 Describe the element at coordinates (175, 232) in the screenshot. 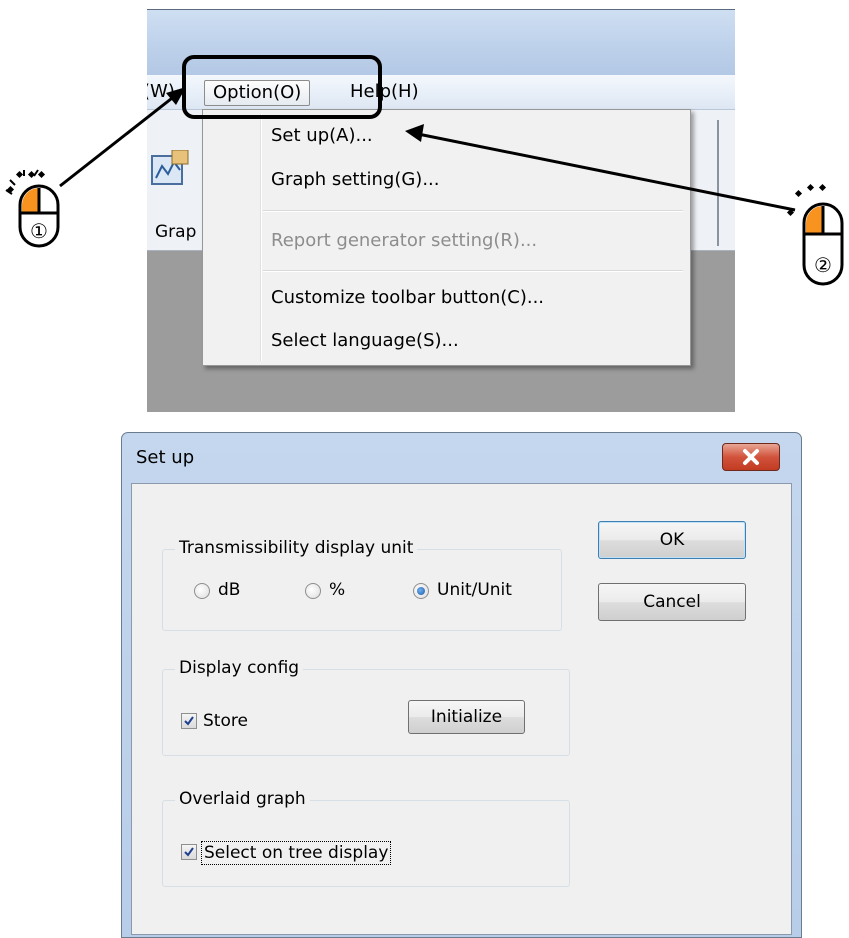

I see `toolbar-graph-label: Grap` at that location.